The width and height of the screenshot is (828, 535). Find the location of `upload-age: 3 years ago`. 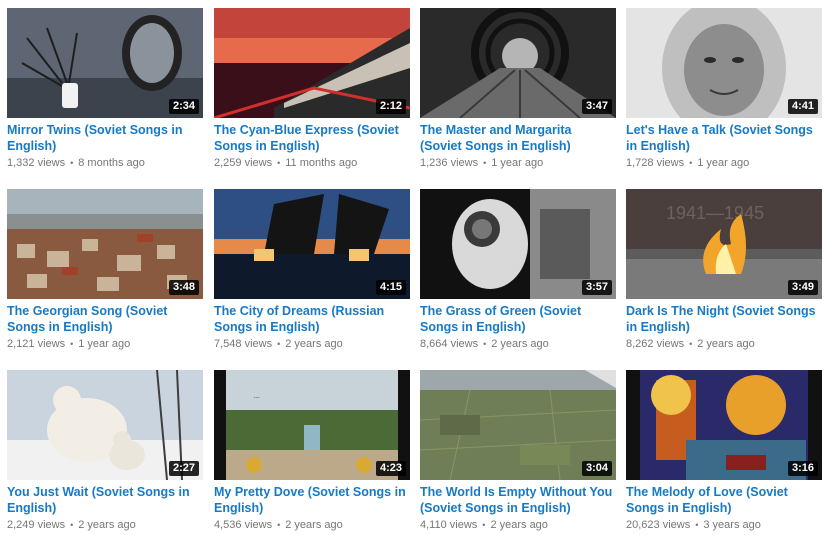

upload-age: 3 years ago is located at coordinates (732, 525).